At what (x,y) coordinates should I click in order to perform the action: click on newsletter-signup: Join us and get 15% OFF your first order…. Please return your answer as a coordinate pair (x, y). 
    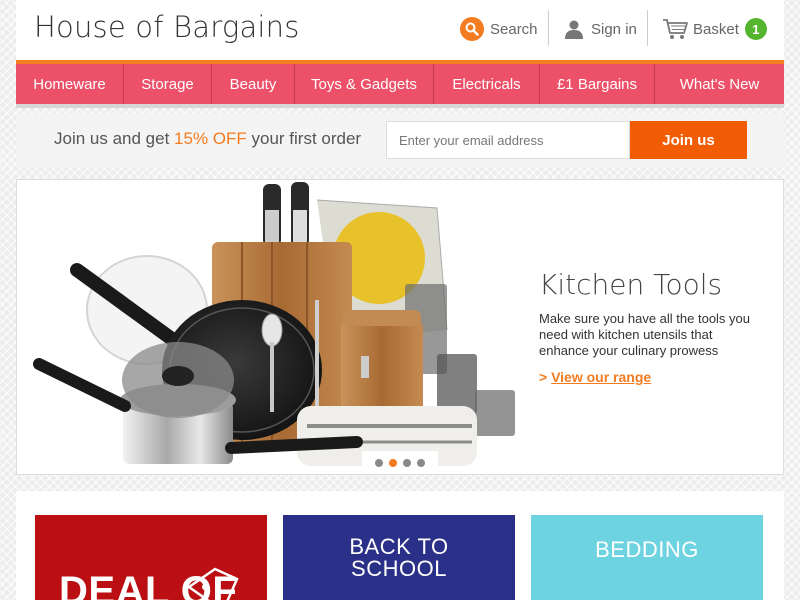
    Looking at the image, I should click on (400, 140).